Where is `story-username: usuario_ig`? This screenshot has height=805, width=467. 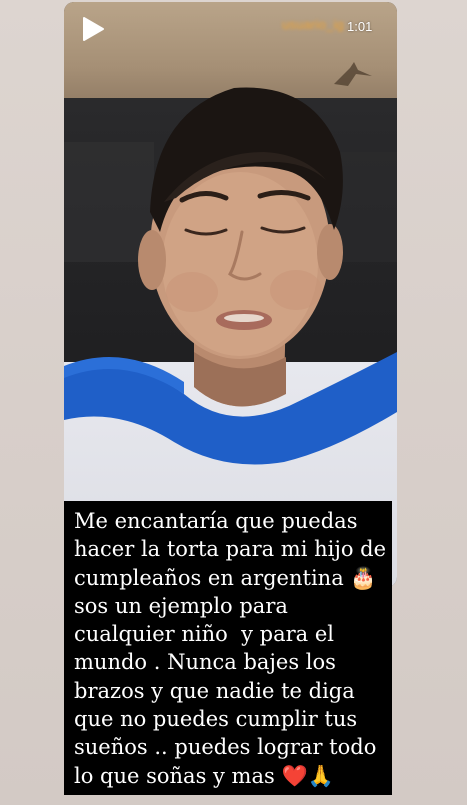 story-username: usuario_ig is located at coordinates (313, 24).